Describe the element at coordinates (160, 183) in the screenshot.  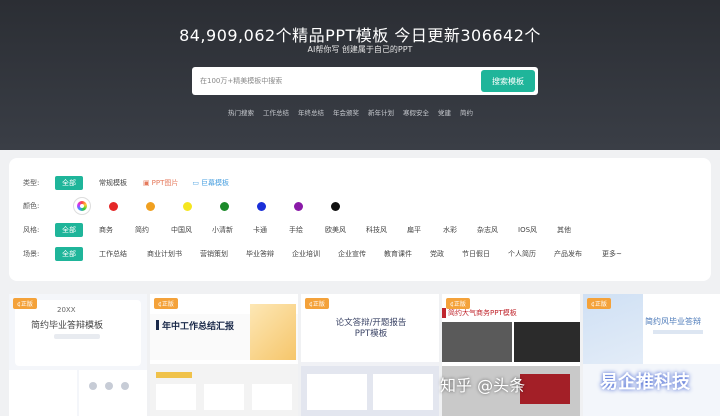
I see `filter-type-ppt-image: ▣ PPT图片` at that location.